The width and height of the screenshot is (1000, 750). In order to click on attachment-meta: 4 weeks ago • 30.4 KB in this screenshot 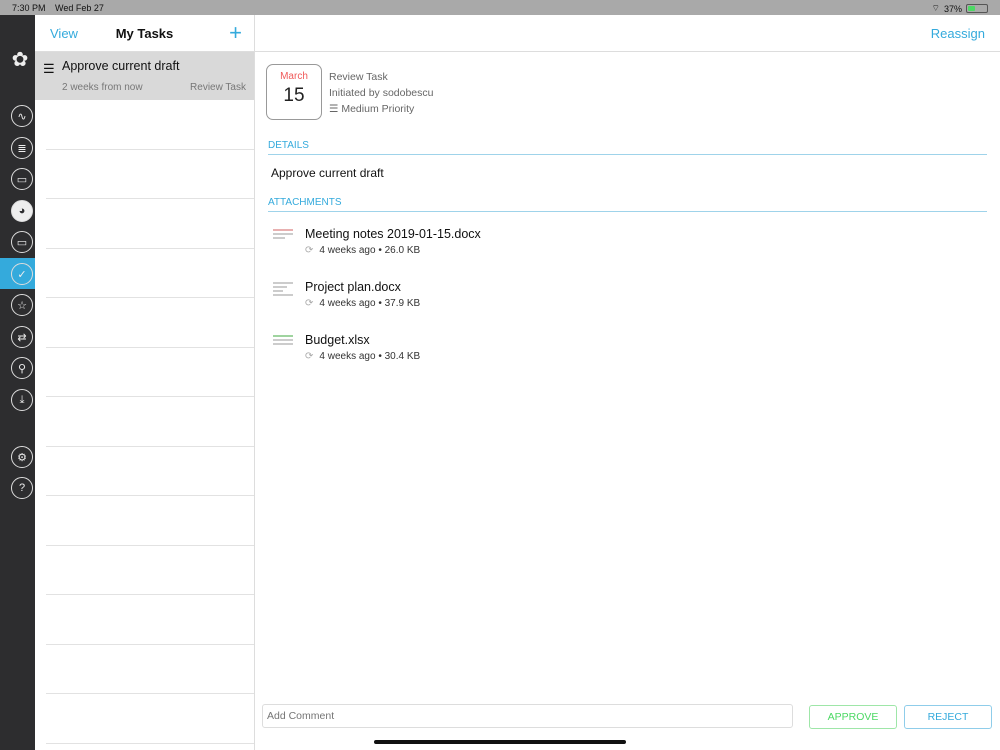, I will do `click(370, 356)`.